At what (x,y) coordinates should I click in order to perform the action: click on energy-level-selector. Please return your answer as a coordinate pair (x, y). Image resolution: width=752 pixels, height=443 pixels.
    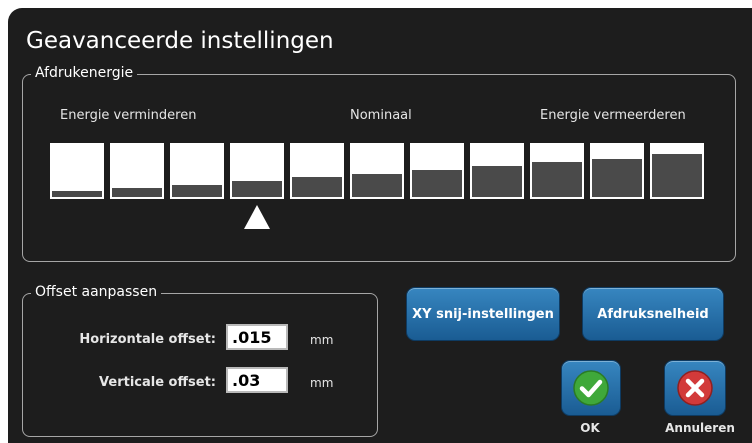
    Looking at the image, I should click on (380, 171).